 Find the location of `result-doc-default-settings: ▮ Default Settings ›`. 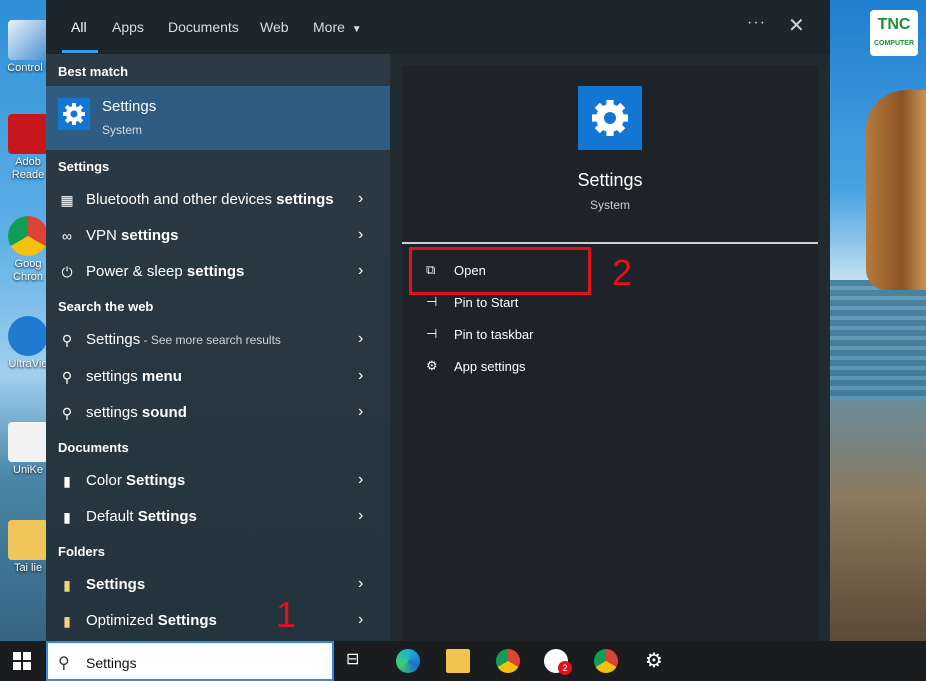

result-doc-default-settings: ▮ Default Settings › is located at coordinates (218, 517).